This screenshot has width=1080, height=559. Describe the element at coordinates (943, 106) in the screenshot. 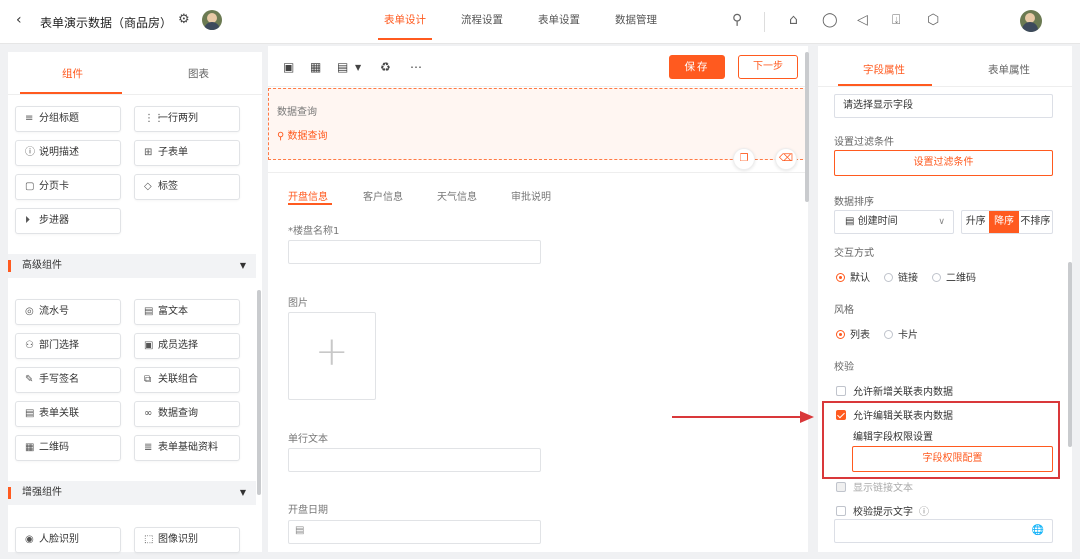

I see `display-field-select: 请选择显示字段` at that location.